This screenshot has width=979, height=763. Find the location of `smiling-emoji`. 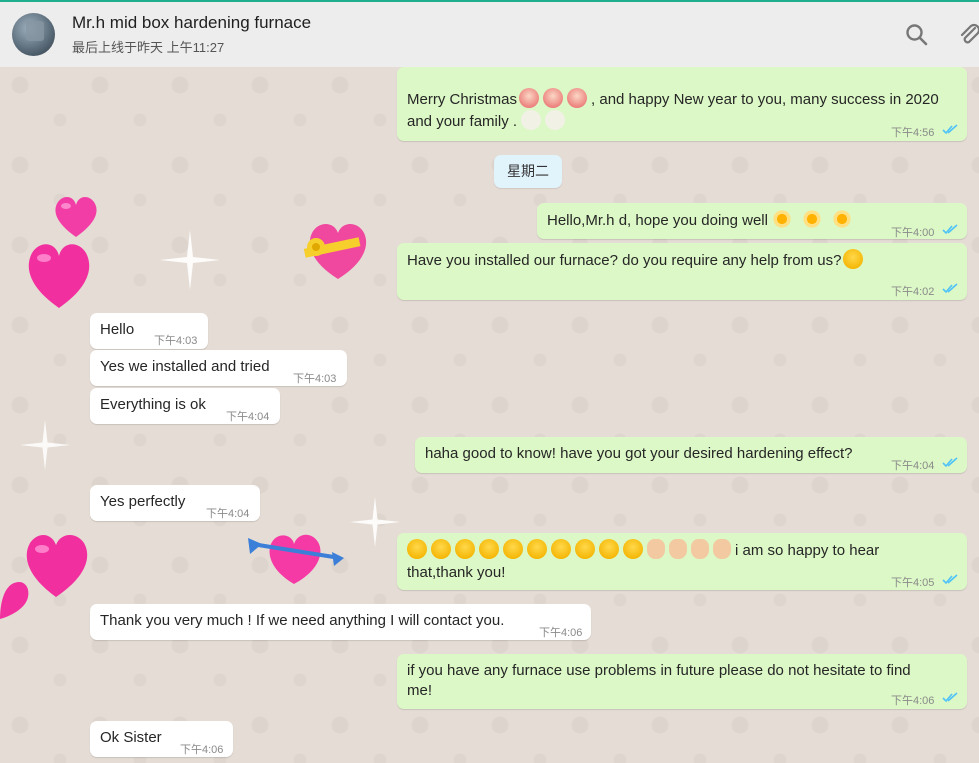

smiling-emoji is located at coordinates (853, 259).